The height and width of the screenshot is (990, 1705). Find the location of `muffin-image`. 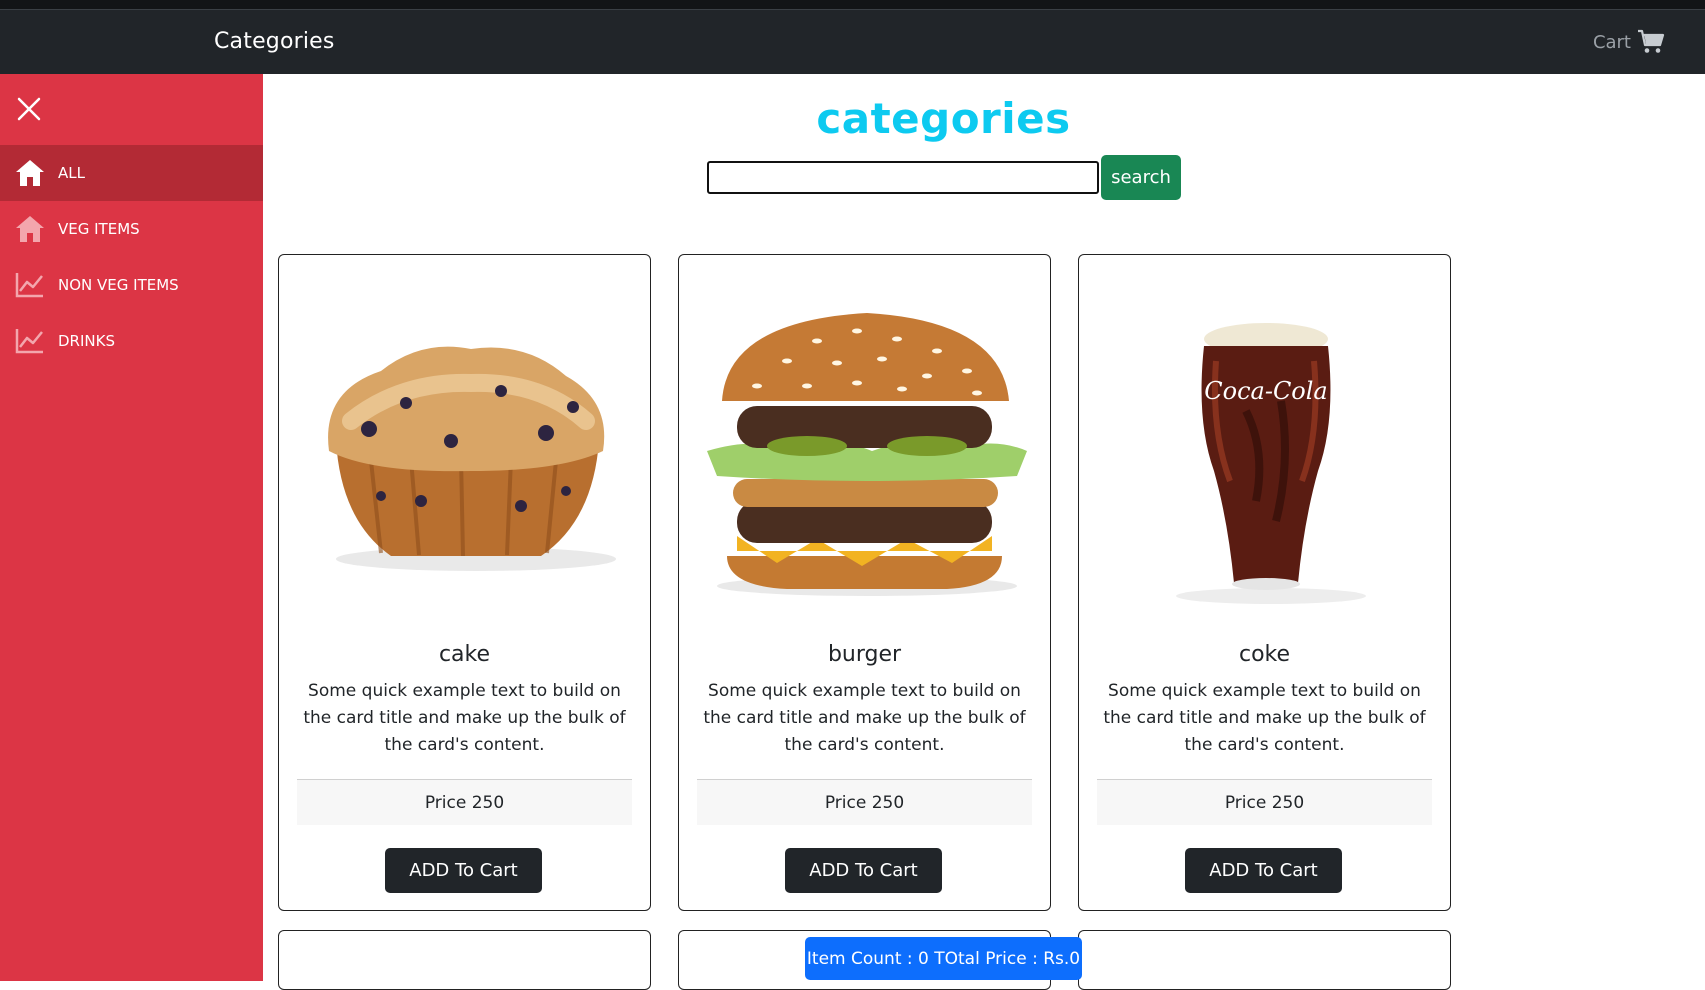

muffin-image is located at coordinates (465, 450).